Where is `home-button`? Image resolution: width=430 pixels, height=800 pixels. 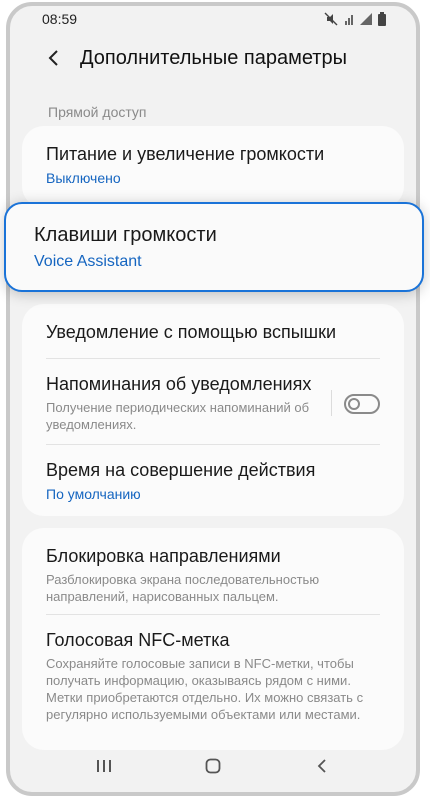
home-button is located at coordinates (213, 766).